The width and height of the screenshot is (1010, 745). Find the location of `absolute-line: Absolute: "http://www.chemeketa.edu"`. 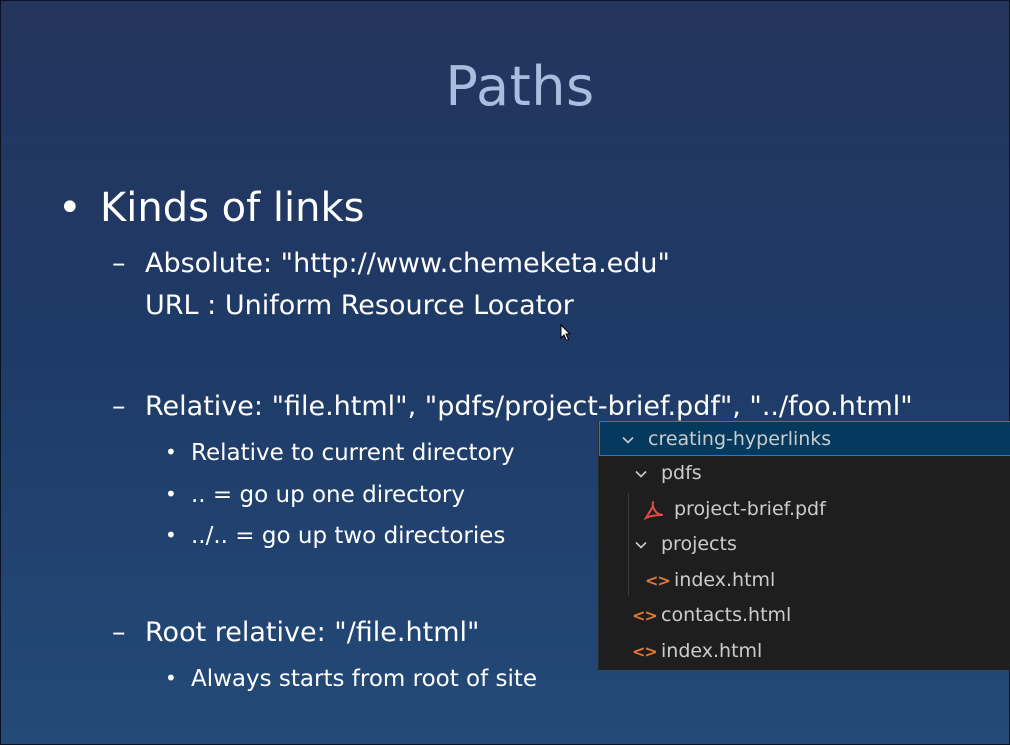

absolute-line: Absolute: "http://www.chemeketa.edu" is located at coordinates (407, 263).